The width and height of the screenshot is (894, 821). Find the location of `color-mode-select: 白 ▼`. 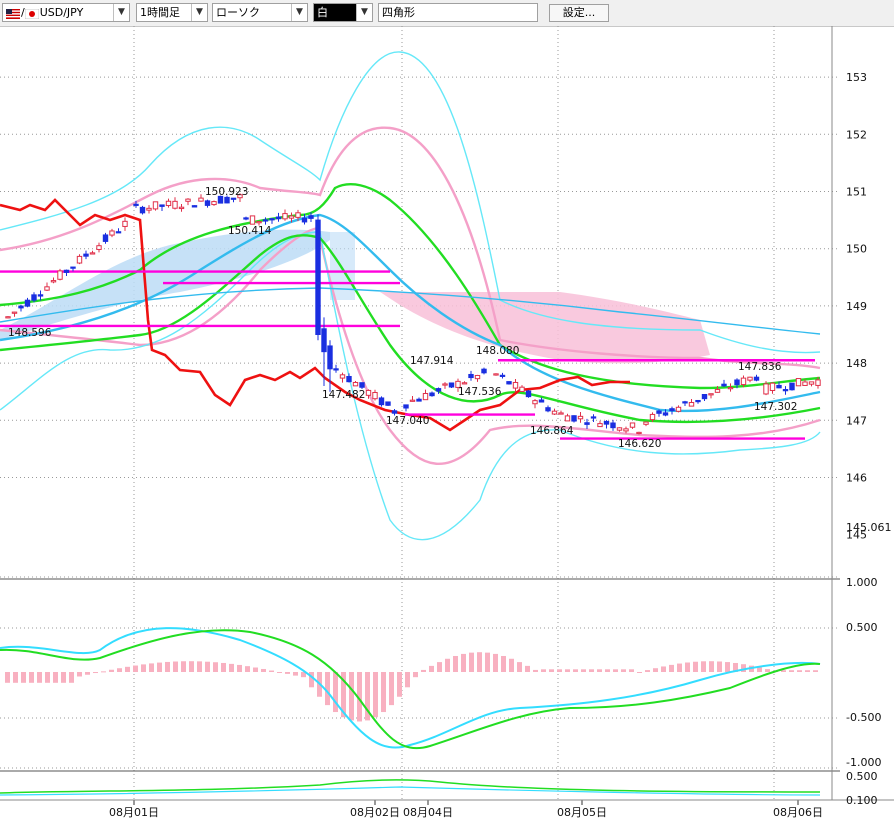

color-mode-select: 白 ▼ is located at coordinates (343, 12).